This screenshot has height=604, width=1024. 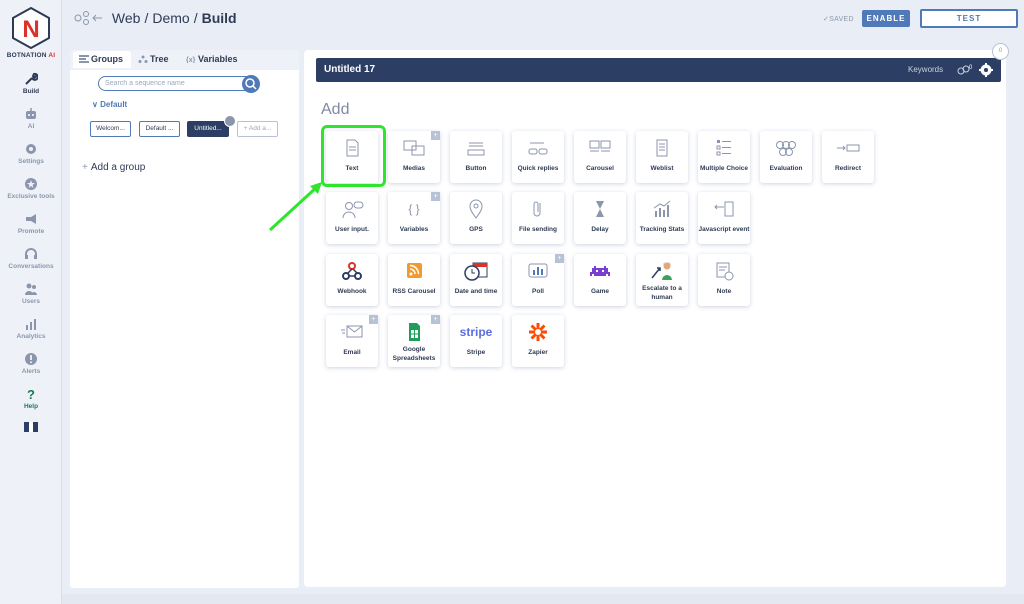 What do you see at coordinates (31, 253) in the screenshot?
I see `headset-icon` at bounding box center [31, 253].